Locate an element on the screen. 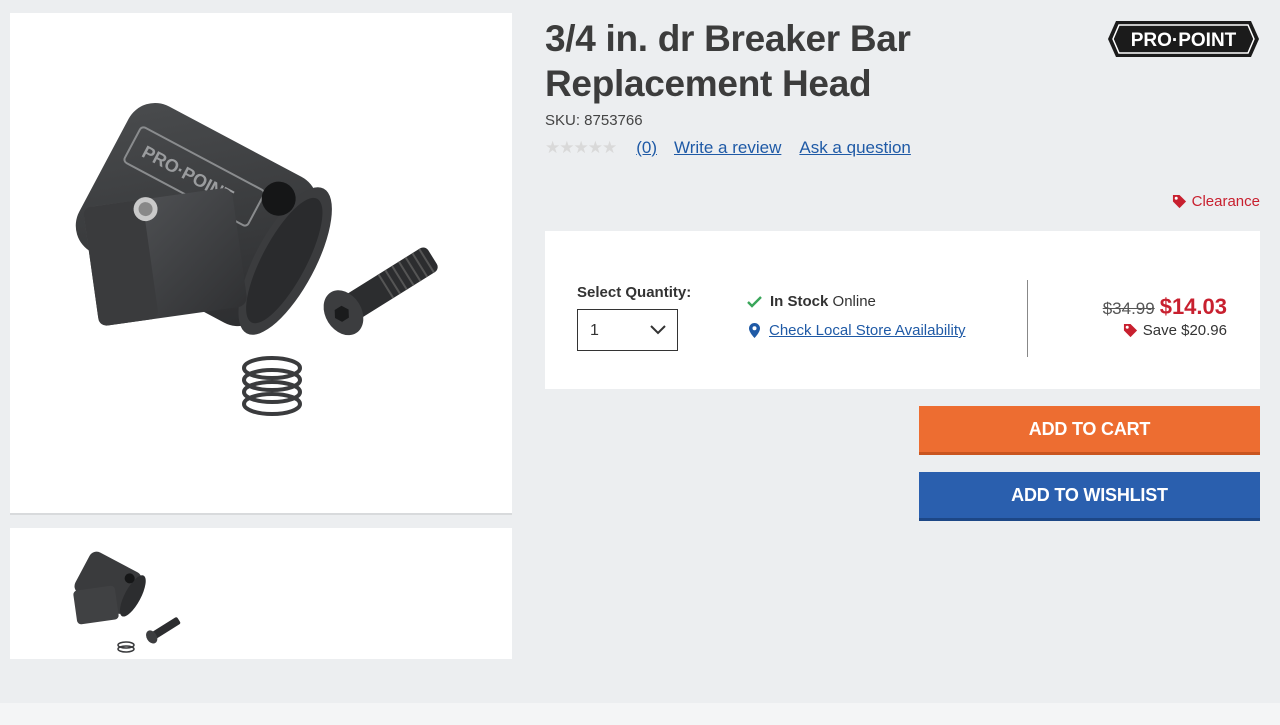 The image size is (1280, 725). product-photo: PRO·POINT is located at coordinates (256, 259).